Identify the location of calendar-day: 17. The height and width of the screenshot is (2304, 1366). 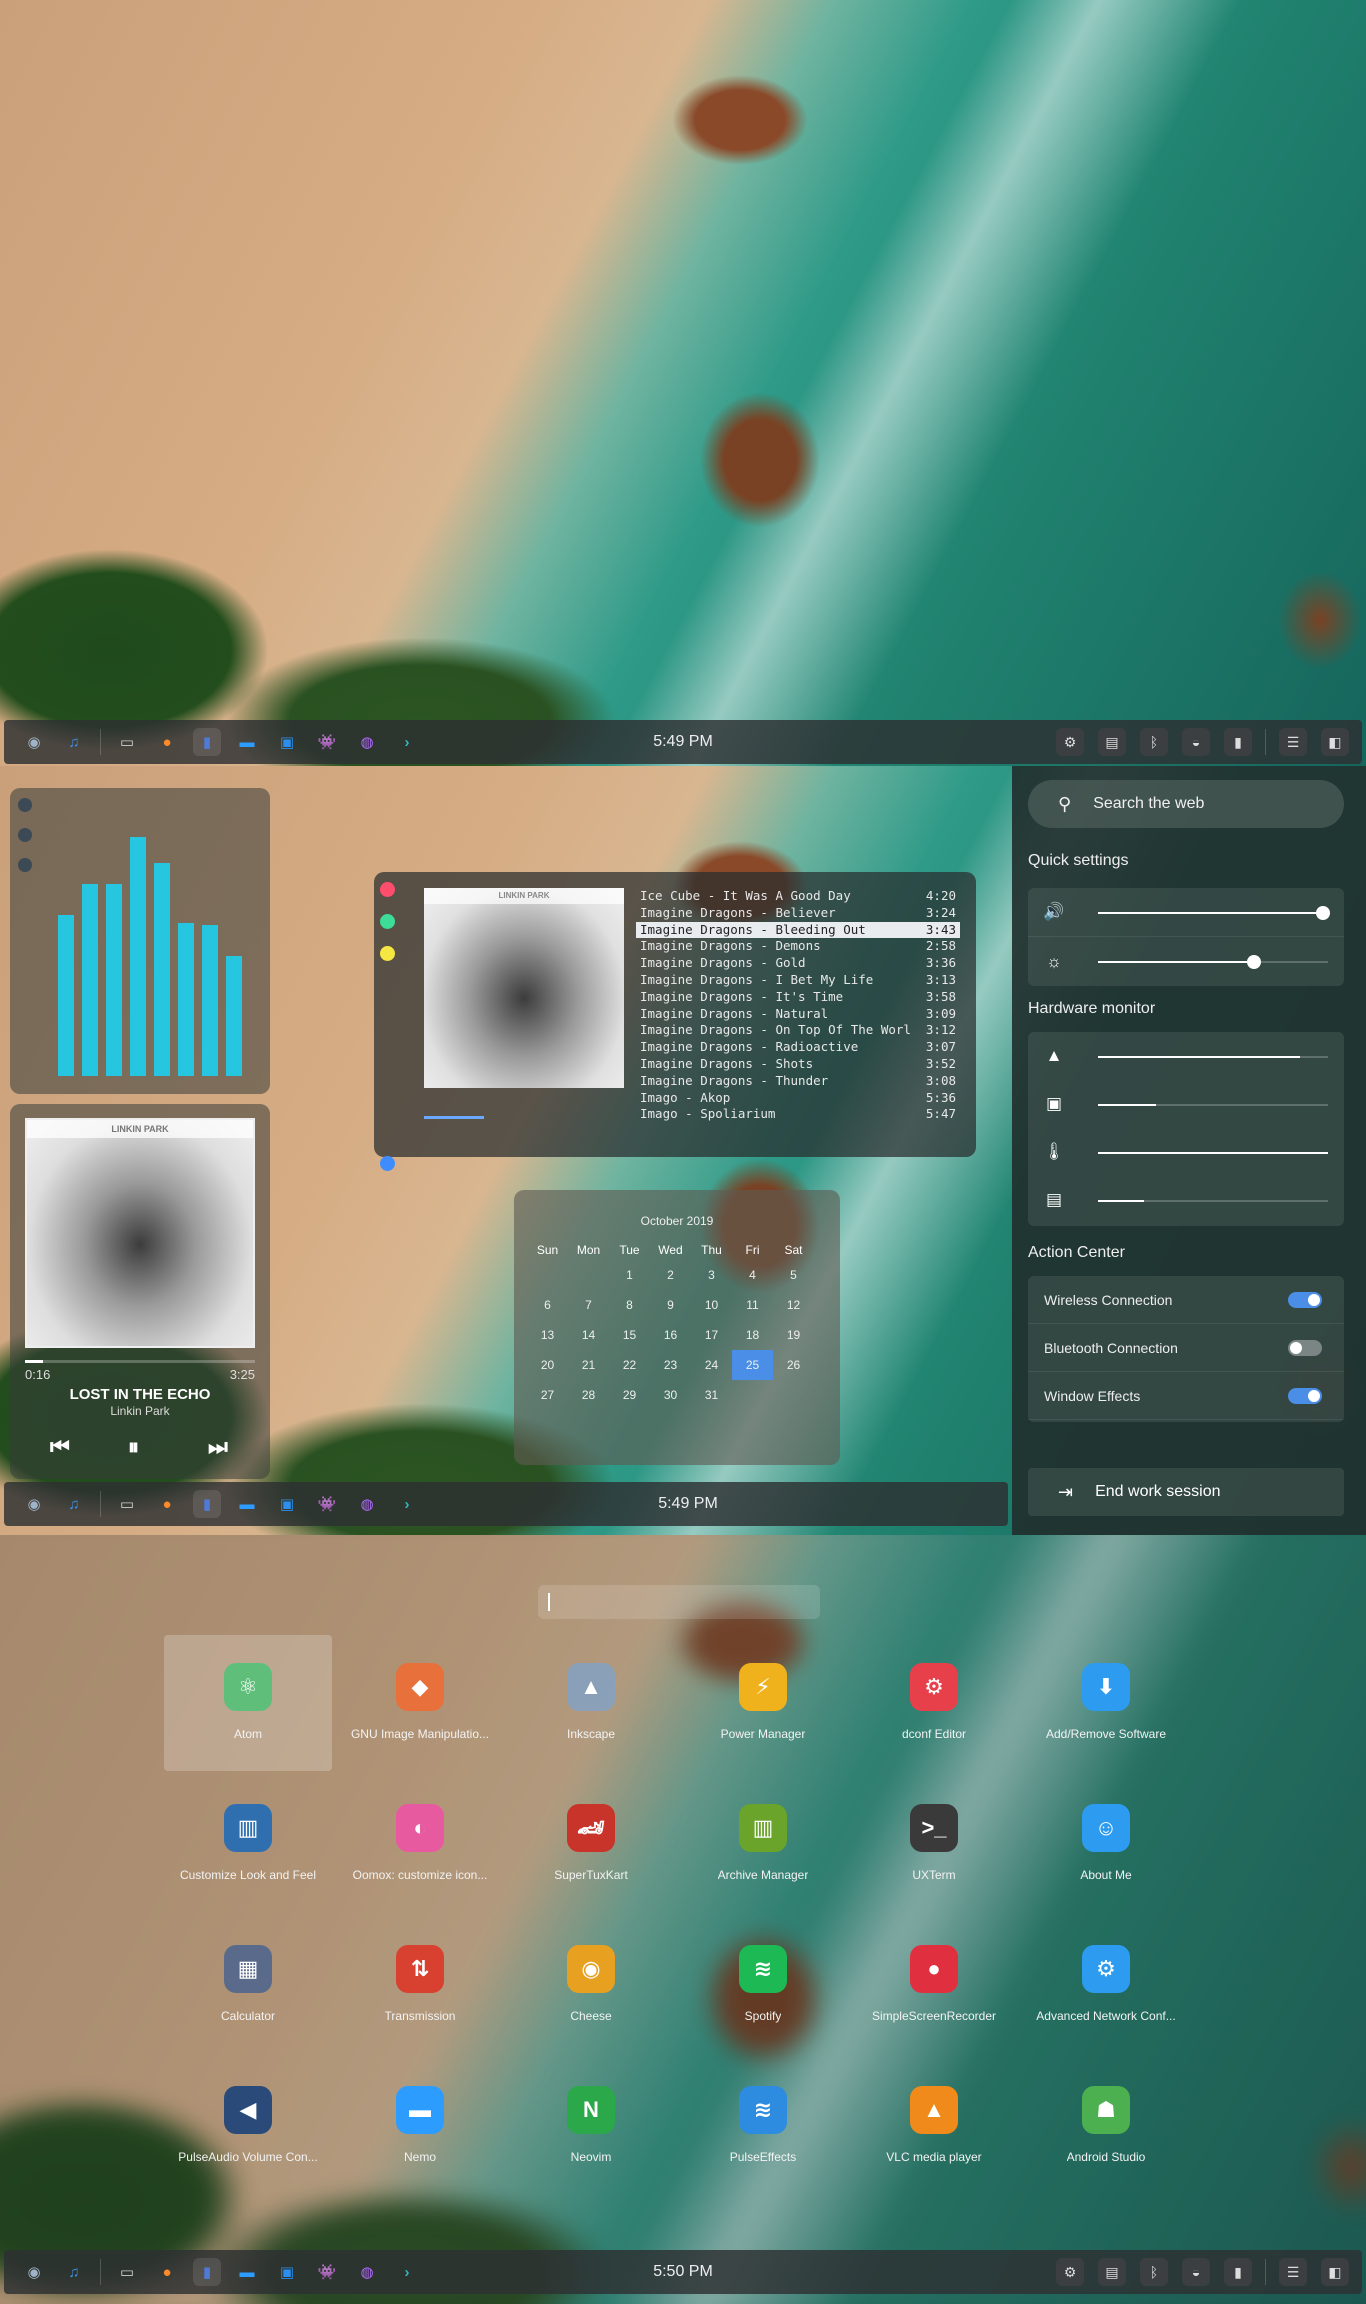
(711, 1335).